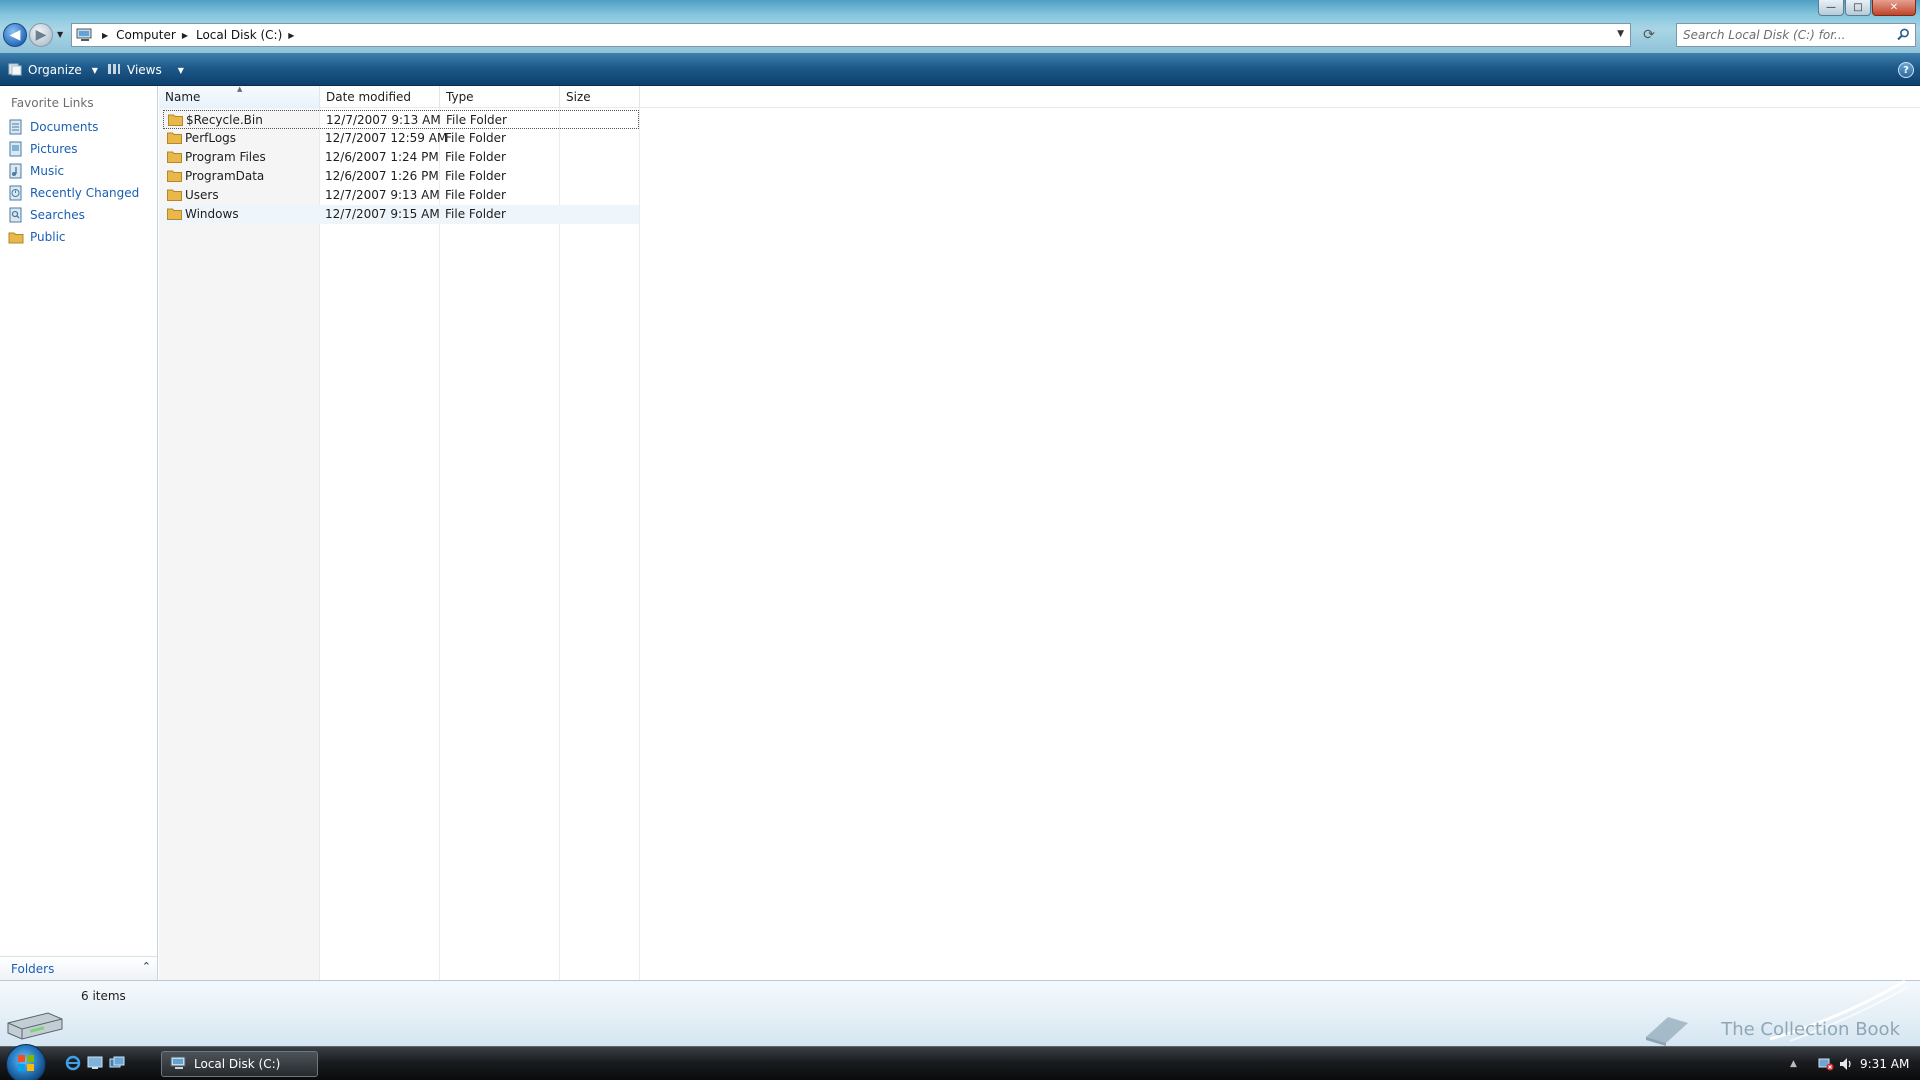 This screenshot has height=1080, width=1920. What do you see at coordinates (202, 195) in the screenshot?
I see `file-name: Users` at bounding box center [202, 195].